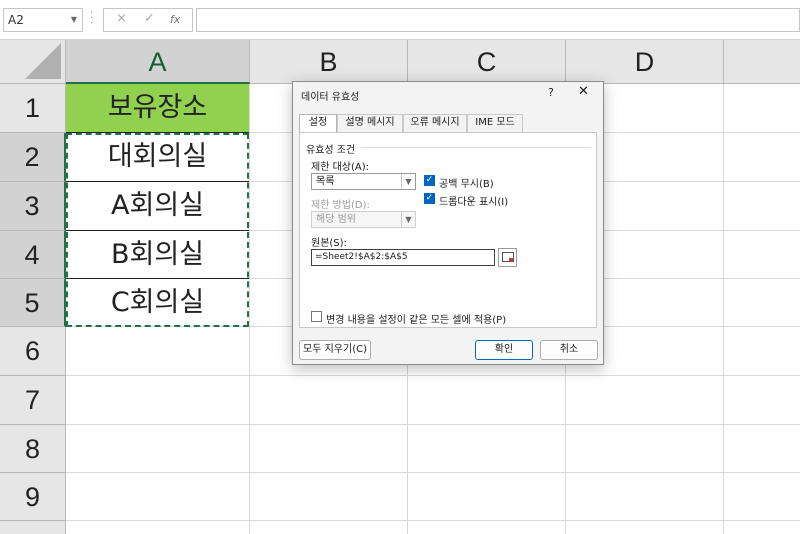 The width and height of the screenshot is (800, 534). Describe the element at coordinates (340, 167) in the screenshot. I see `allow-label: 제한 대상(A):` at that location.